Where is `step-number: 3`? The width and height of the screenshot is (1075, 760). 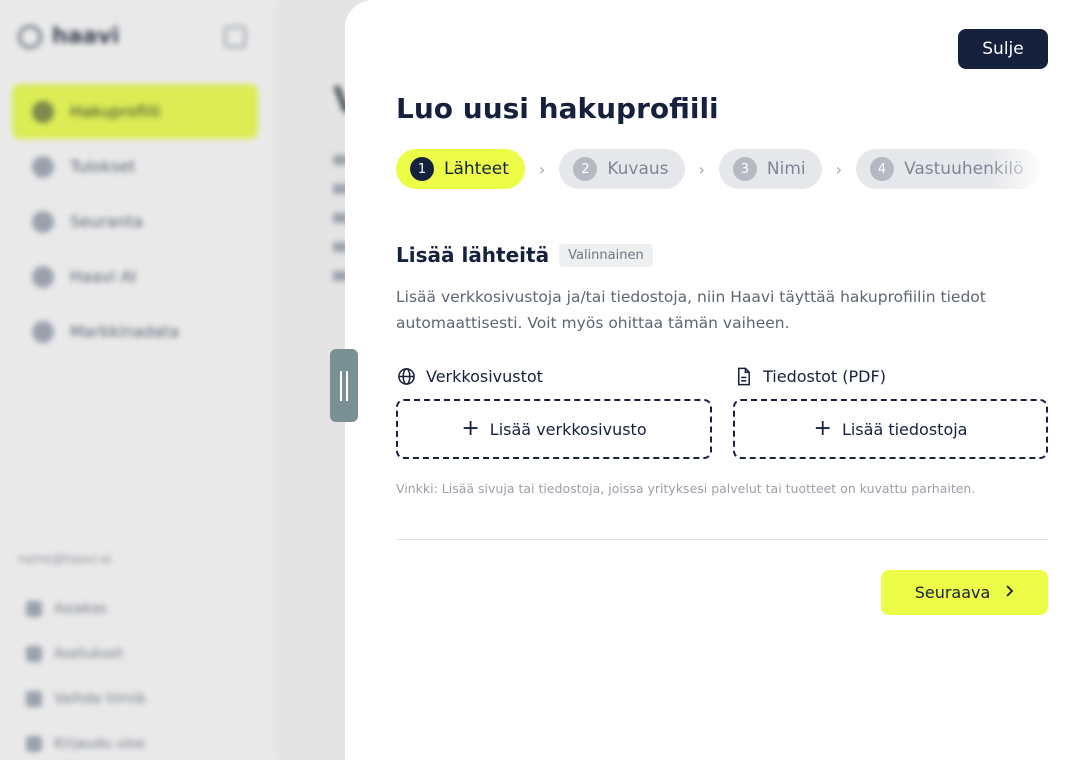
step-number: 3 is located at coordinates (744, 169).